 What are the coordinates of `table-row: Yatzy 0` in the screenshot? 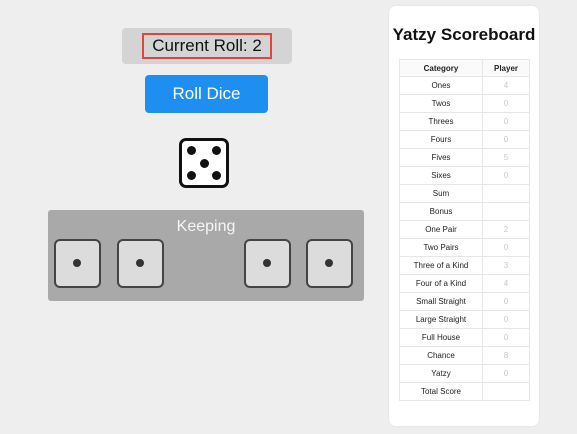 It's located at (464, 373).